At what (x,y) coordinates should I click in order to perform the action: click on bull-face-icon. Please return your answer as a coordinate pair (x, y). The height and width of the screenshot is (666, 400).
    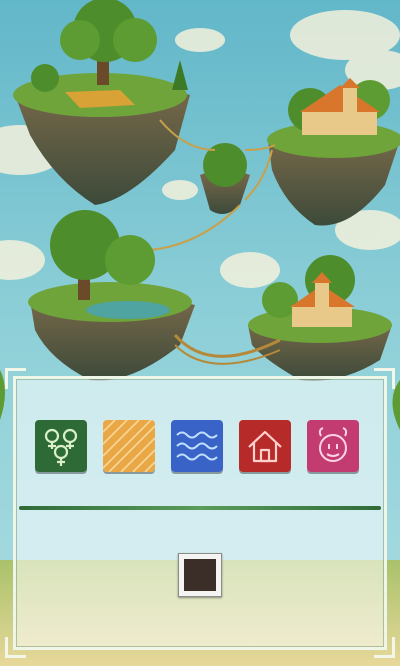
    Looking at the image, I should click on (333, 446).